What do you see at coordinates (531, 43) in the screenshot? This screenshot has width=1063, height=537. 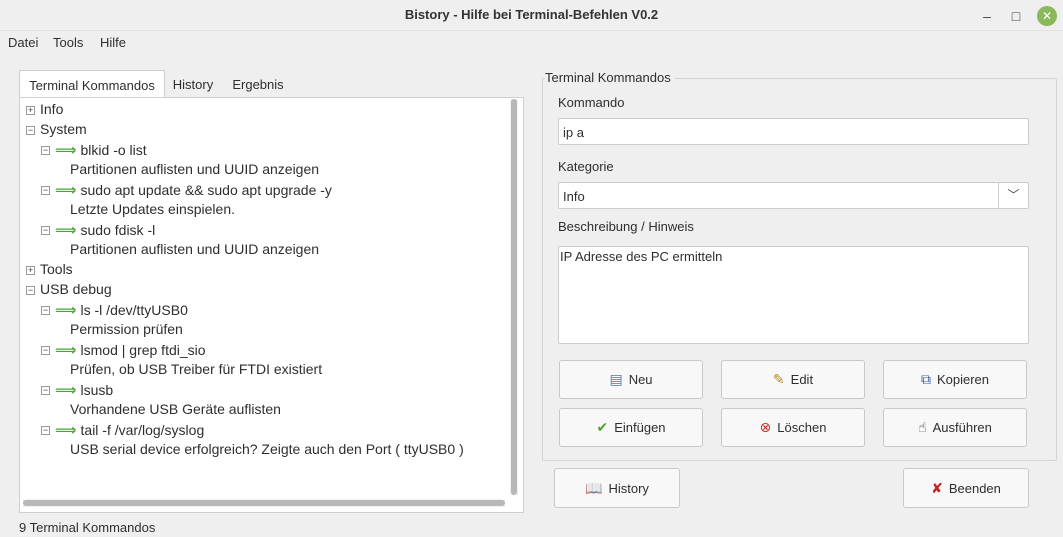 I see `menu-bar: Datei Tools Hilfe` at bounding box center [531, 43].